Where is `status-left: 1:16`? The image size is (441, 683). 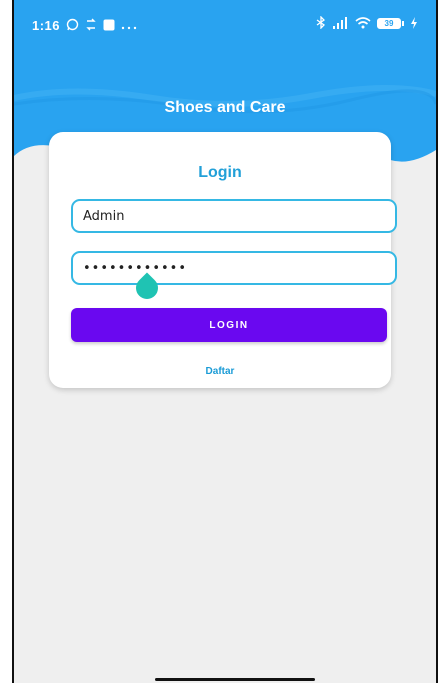 status-left: 1:16 is located at coordinates (84, 25).